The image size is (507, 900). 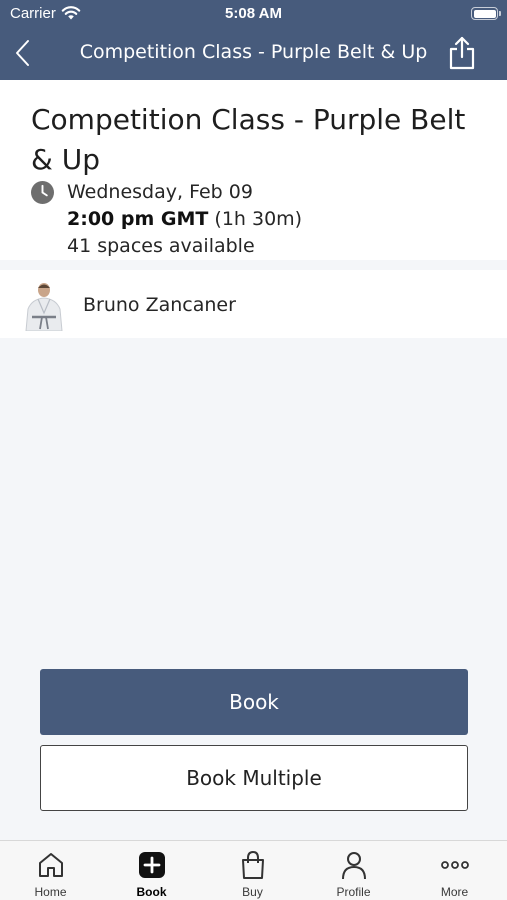 I want to click on class-time: 2:00 pm GMT, so click(x=138, y=219).